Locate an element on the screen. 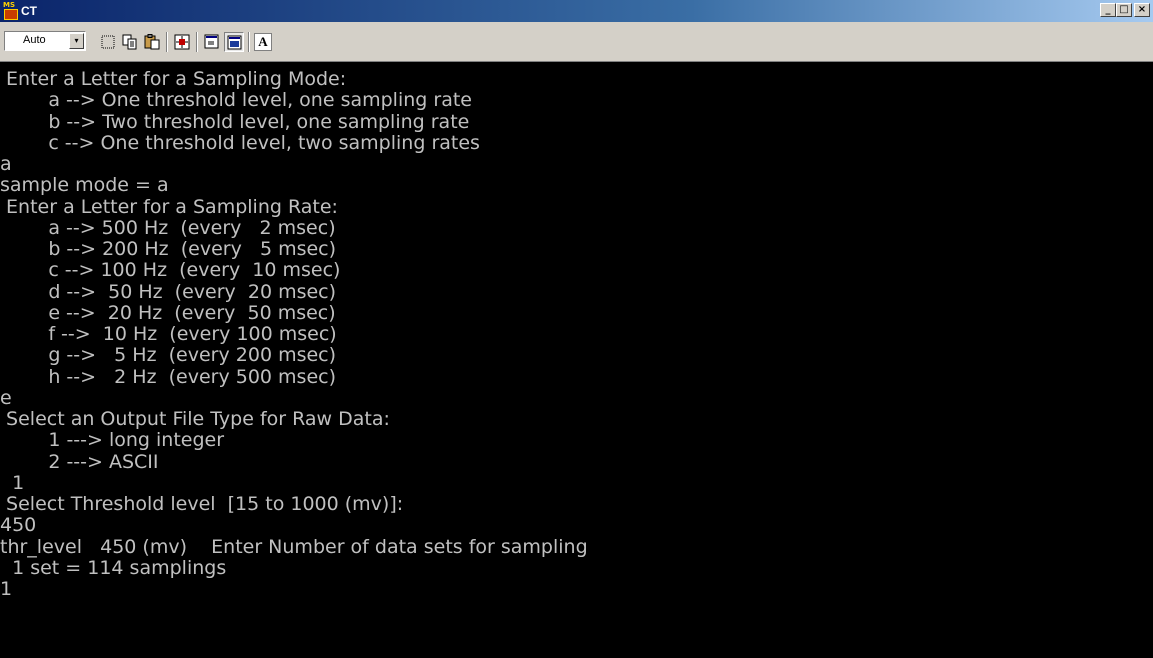 The height and width of the screenshot is (658, 1153). close-button: × is located at coordinates (1142, 10).